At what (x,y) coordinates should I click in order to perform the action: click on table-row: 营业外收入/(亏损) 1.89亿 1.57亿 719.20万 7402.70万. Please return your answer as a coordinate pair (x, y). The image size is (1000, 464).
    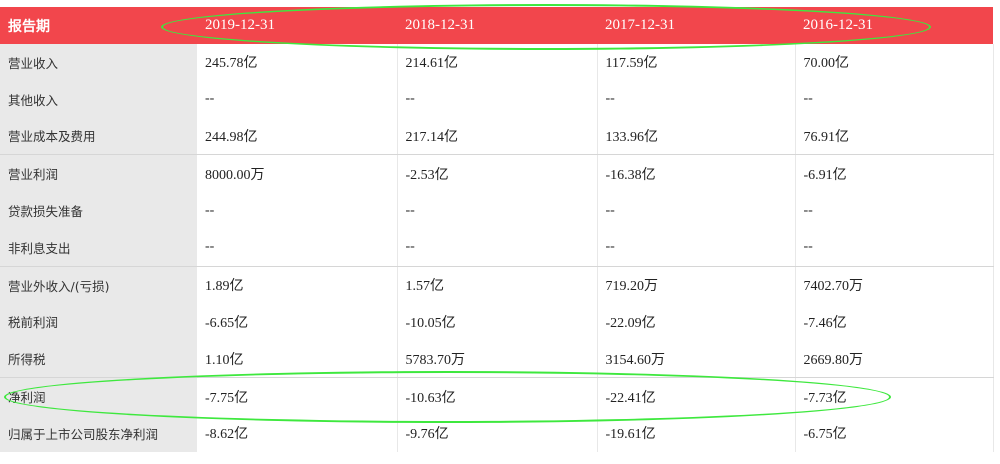
    Looking at the image, I should click on (497, 285).